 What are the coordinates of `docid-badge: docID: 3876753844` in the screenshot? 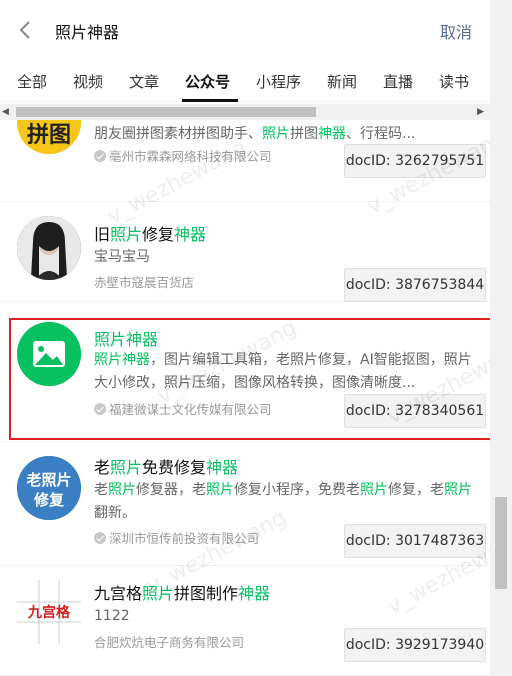 It's located at (415, 285).